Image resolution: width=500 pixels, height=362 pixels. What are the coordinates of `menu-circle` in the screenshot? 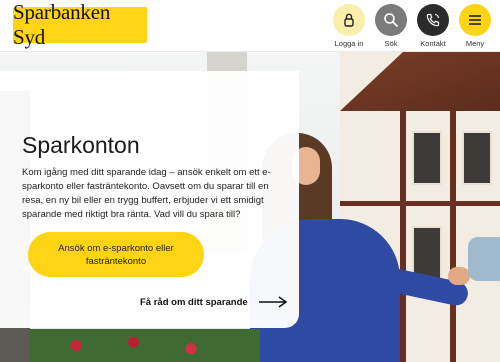 It's located at (475, 20).